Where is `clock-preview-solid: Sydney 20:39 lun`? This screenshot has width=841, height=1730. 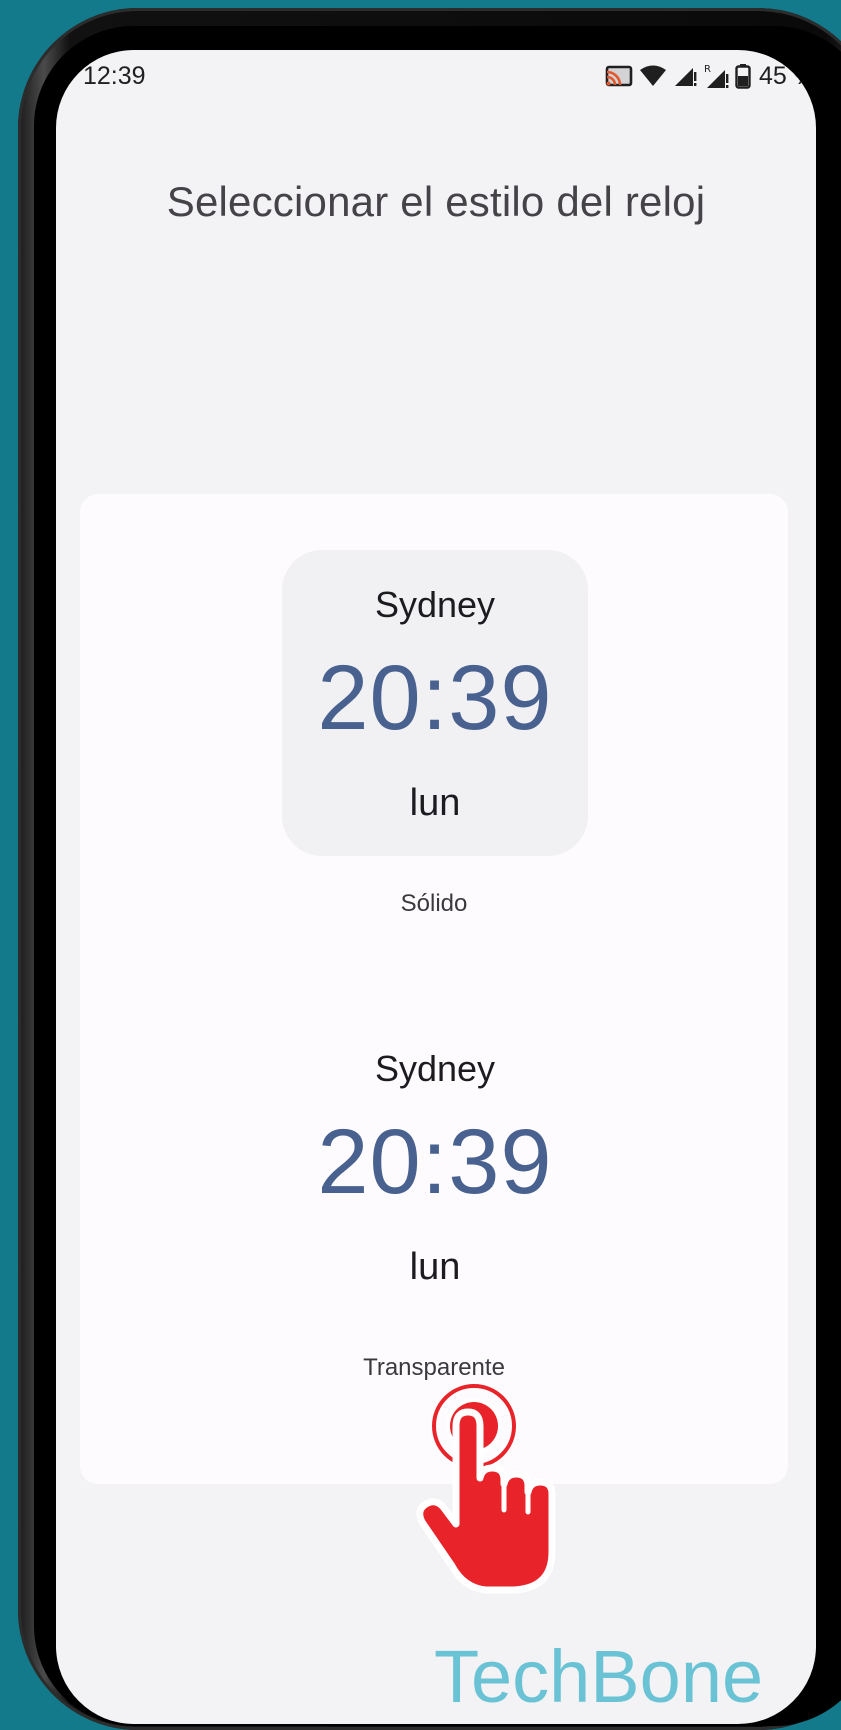 clock-preview-solid: Sydney 20:39 lun is located at coordinates (435, 703).